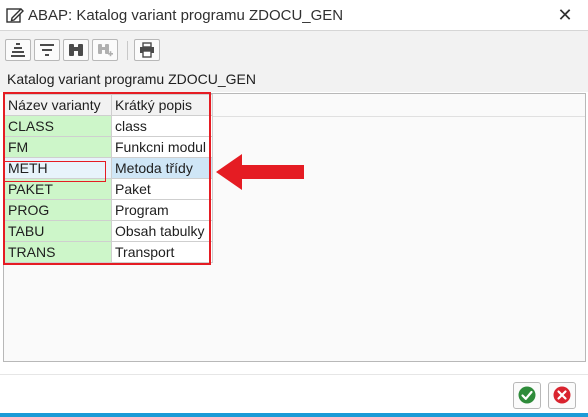 The height and width of the screenshot is (417, 588). I want to click on find-button, so click(76, 50).